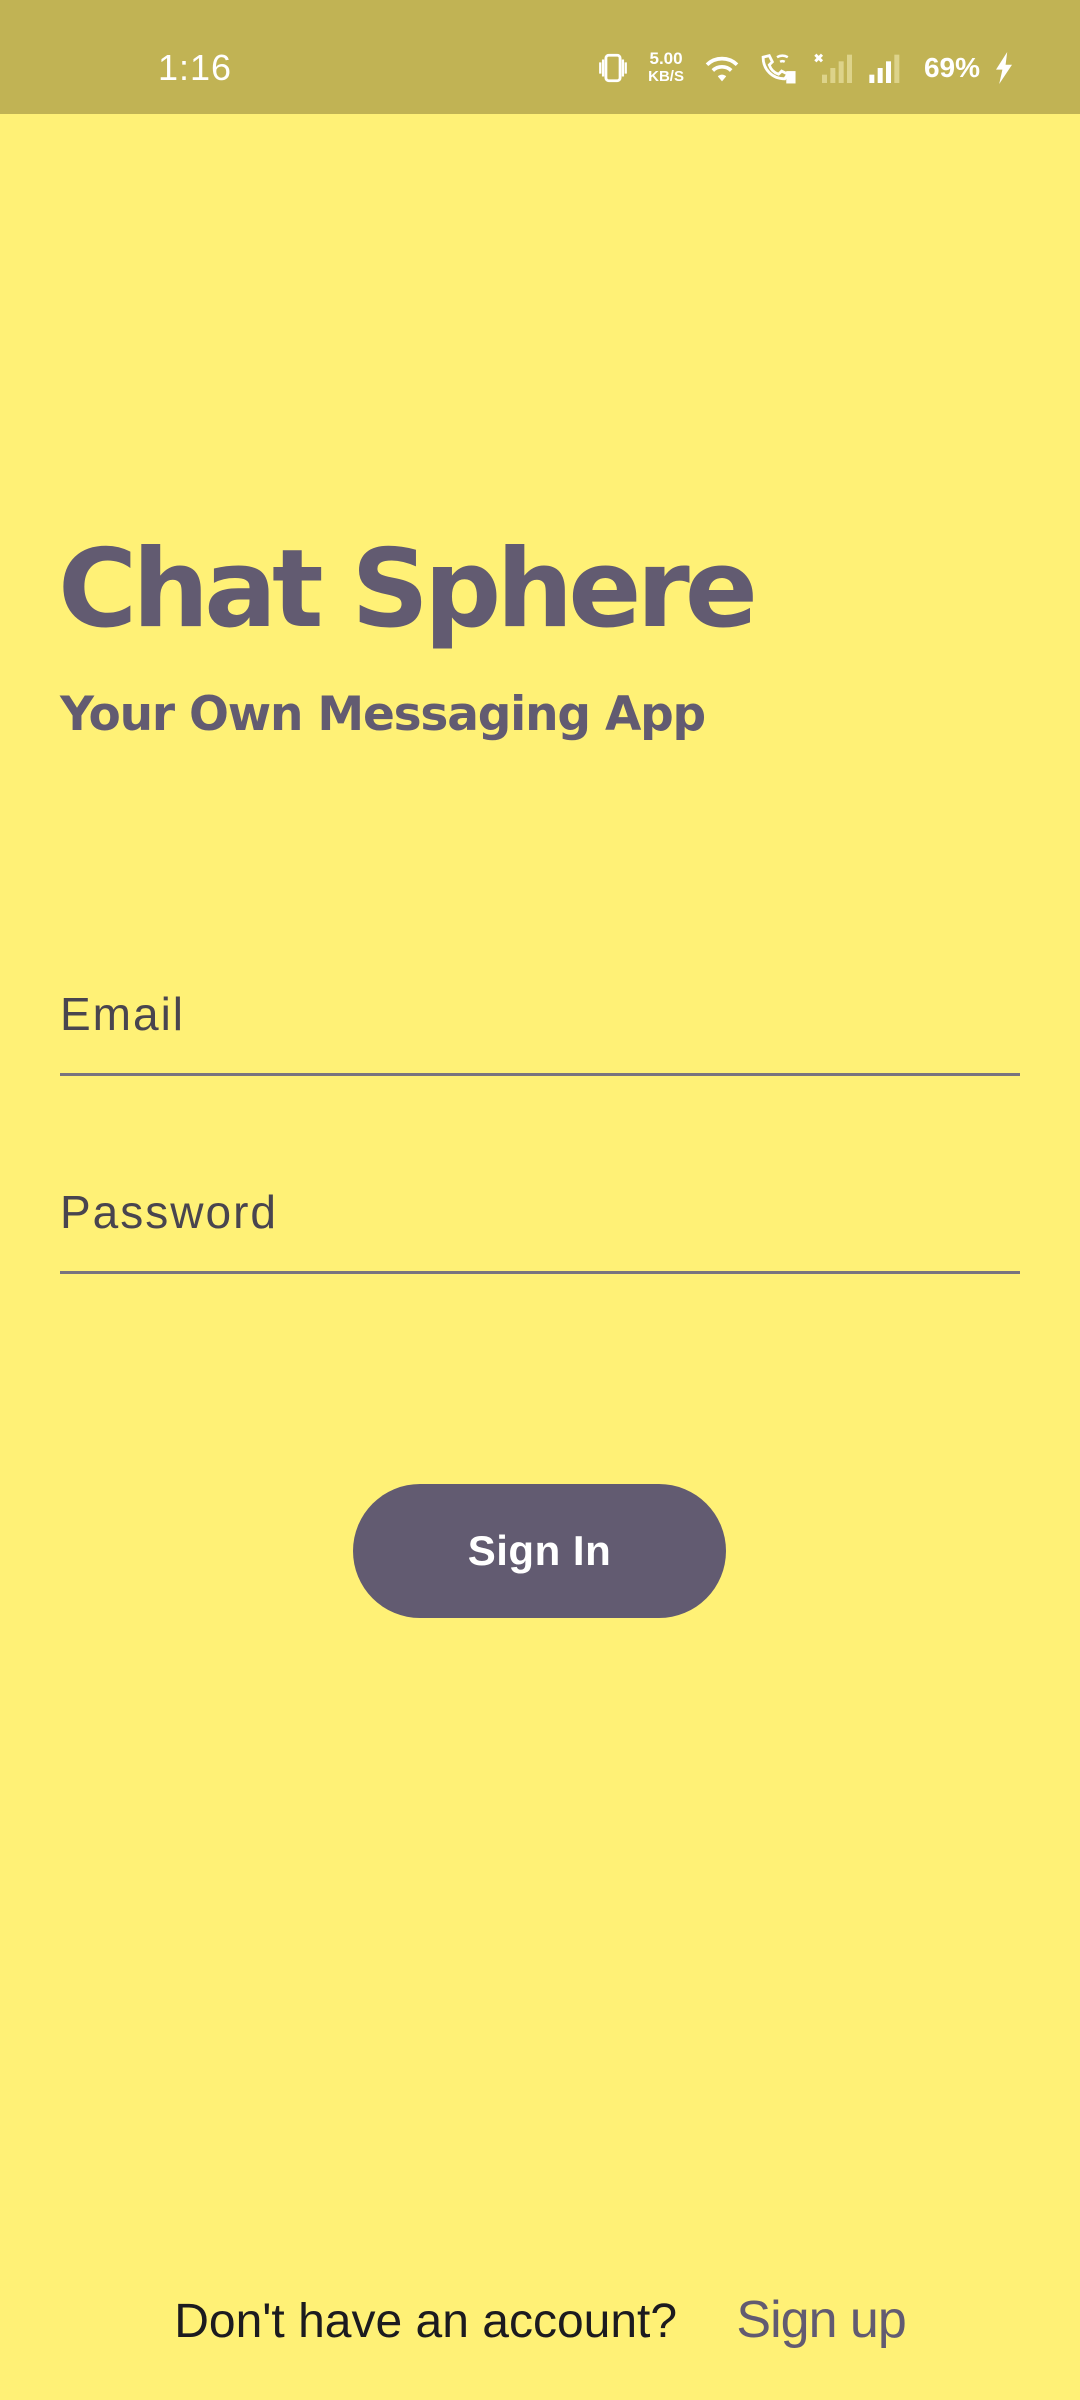 The image size is (1080, 2400). I want to click on no-signal-icon, so click(832, 68).